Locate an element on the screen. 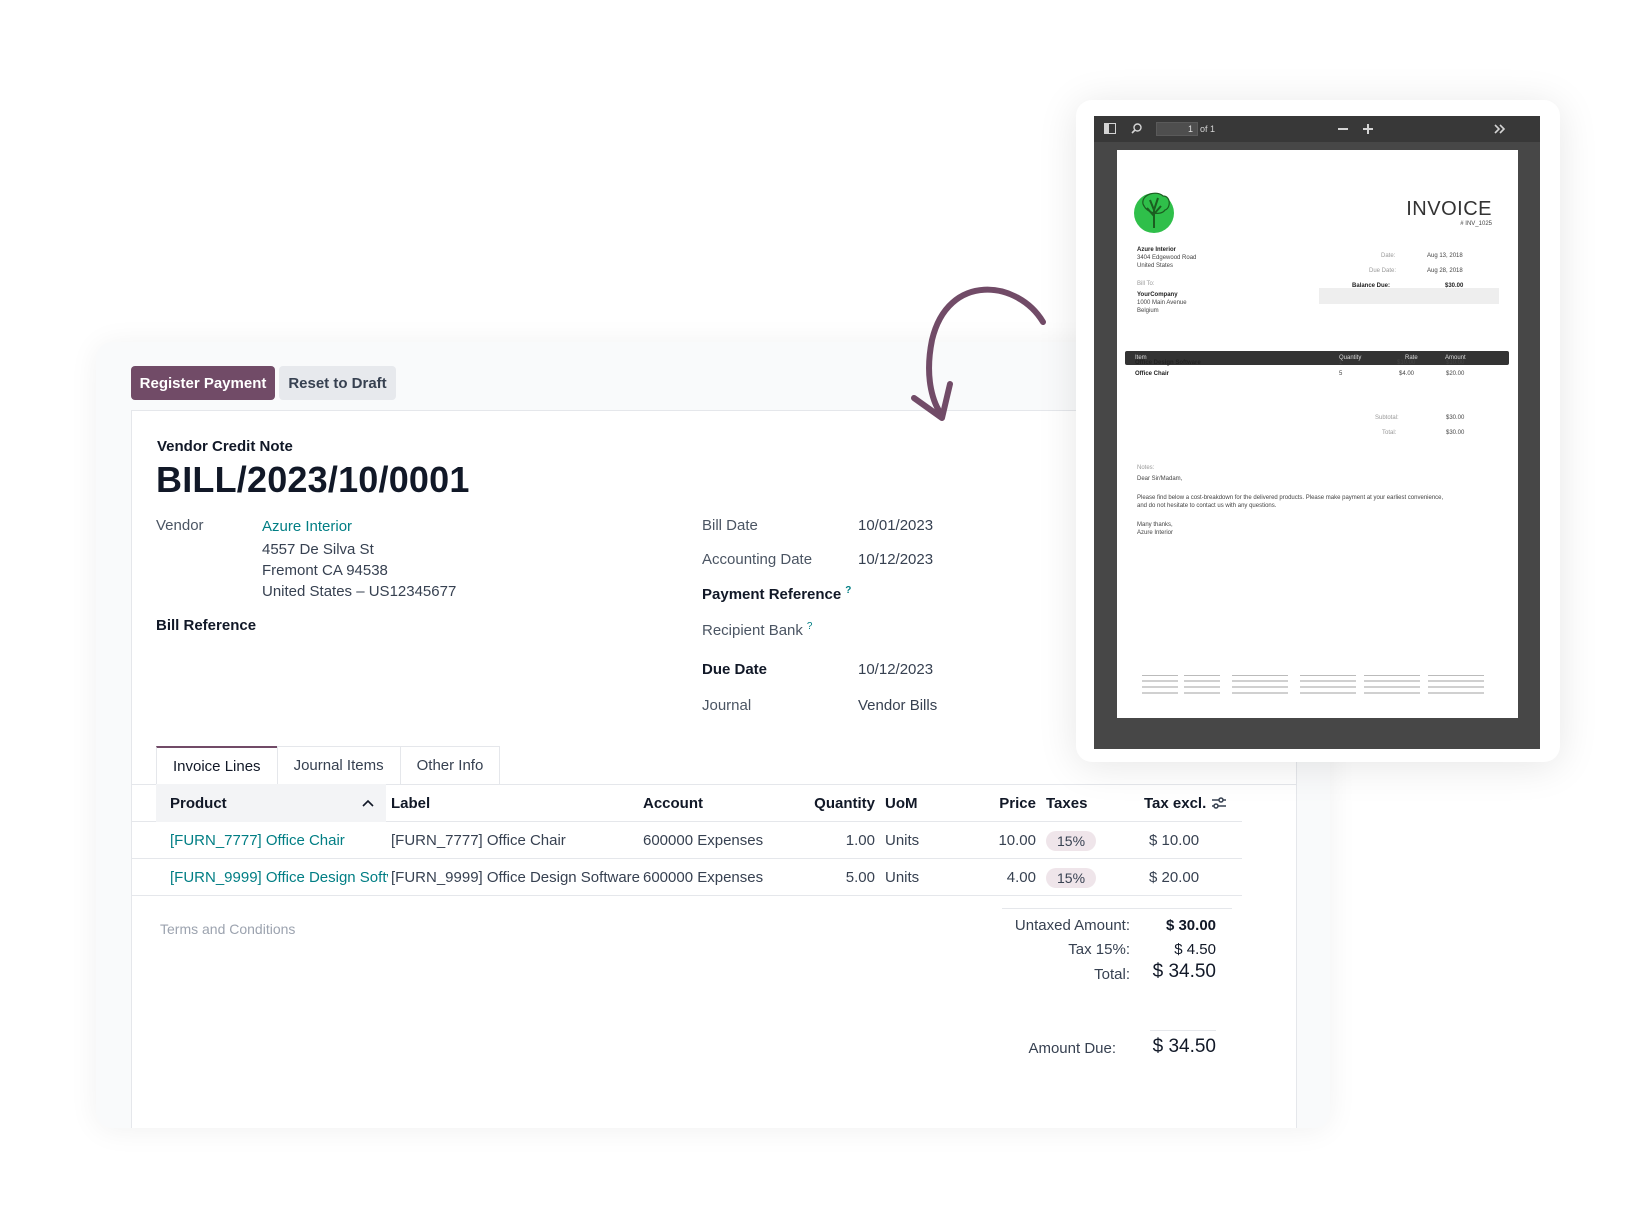 This screenshot has width=1646, height=1208. row-subtotal: $ 20.00 is located at coordinates (1174, 877).